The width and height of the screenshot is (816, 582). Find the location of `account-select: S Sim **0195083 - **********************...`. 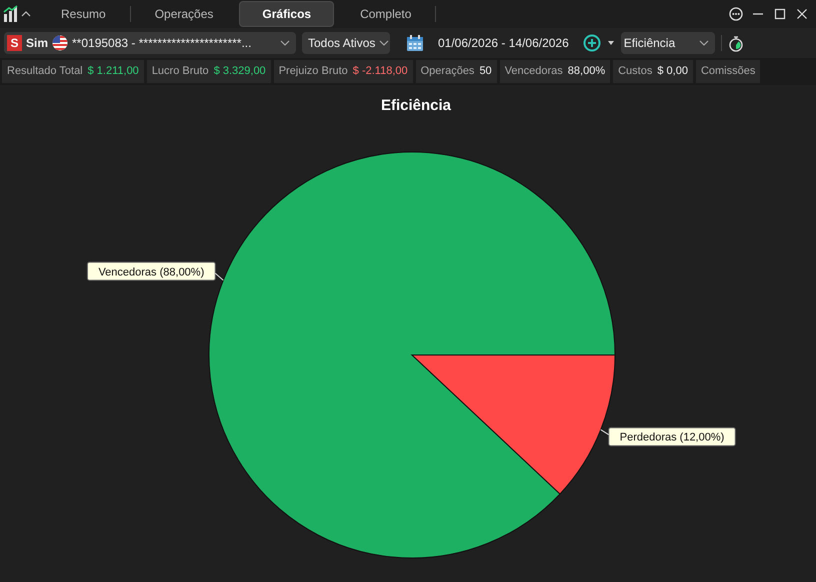

account-select: S Sim **0195083 - **********************... is located at coordinates (150, 43).